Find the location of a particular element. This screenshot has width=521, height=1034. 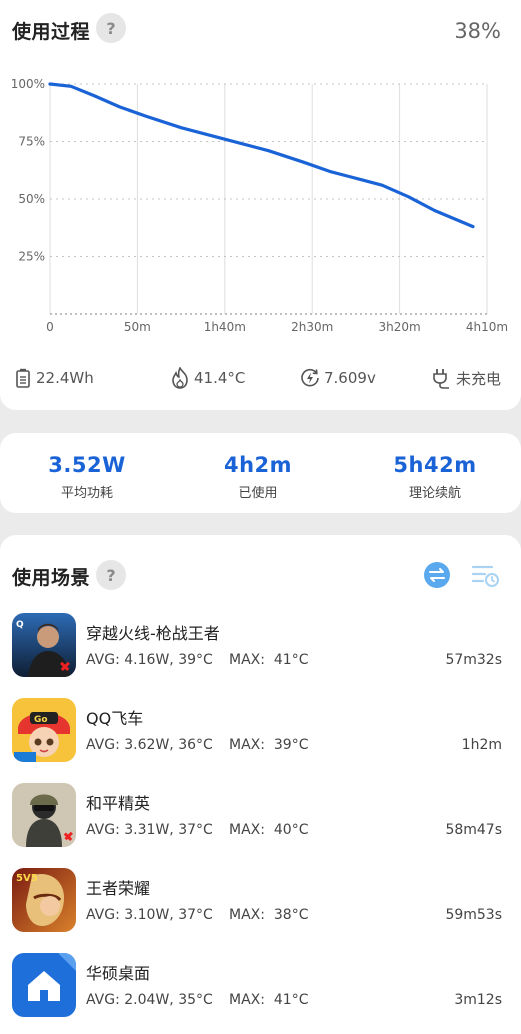

app-name: 王者荣耀 is located at coordinates (118, 888).